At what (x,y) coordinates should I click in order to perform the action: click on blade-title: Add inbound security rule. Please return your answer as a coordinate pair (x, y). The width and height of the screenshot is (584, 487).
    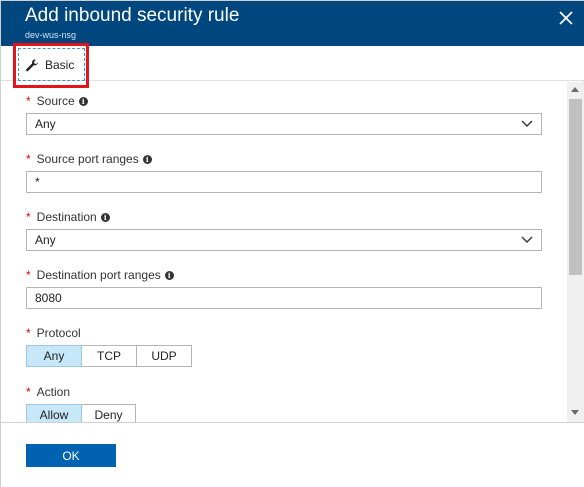
    Looking at the image, I should click on (132, 15).